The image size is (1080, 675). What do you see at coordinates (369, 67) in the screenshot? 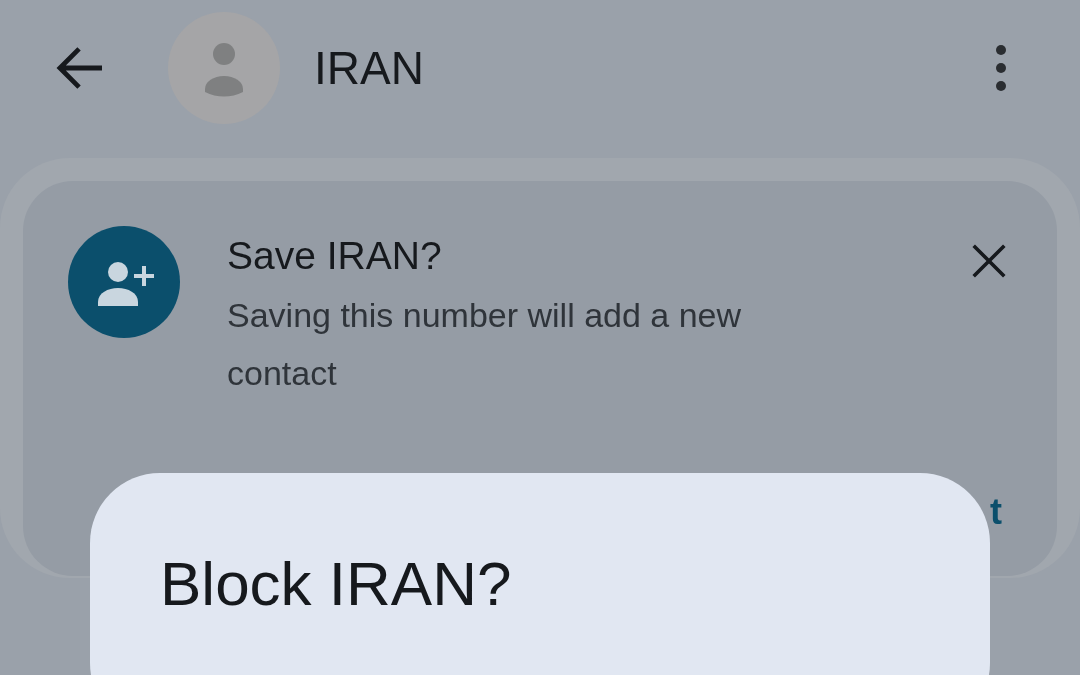
I see `contact-name: IRAN` at bounding box center [369, 67].